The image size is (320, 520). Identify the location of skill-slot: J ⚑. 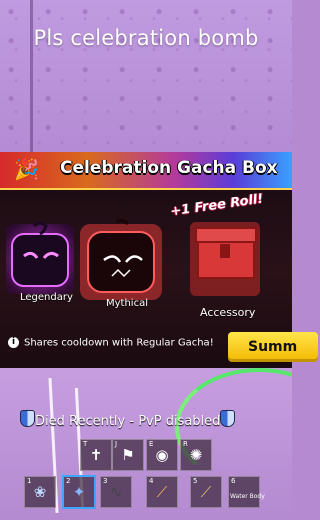
(128, 455).